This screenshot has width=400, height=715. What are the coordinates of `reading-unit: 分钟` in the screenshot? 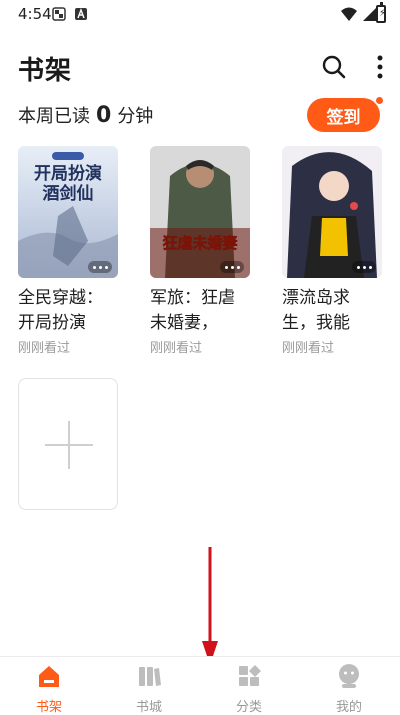 It's located at (135, 116).